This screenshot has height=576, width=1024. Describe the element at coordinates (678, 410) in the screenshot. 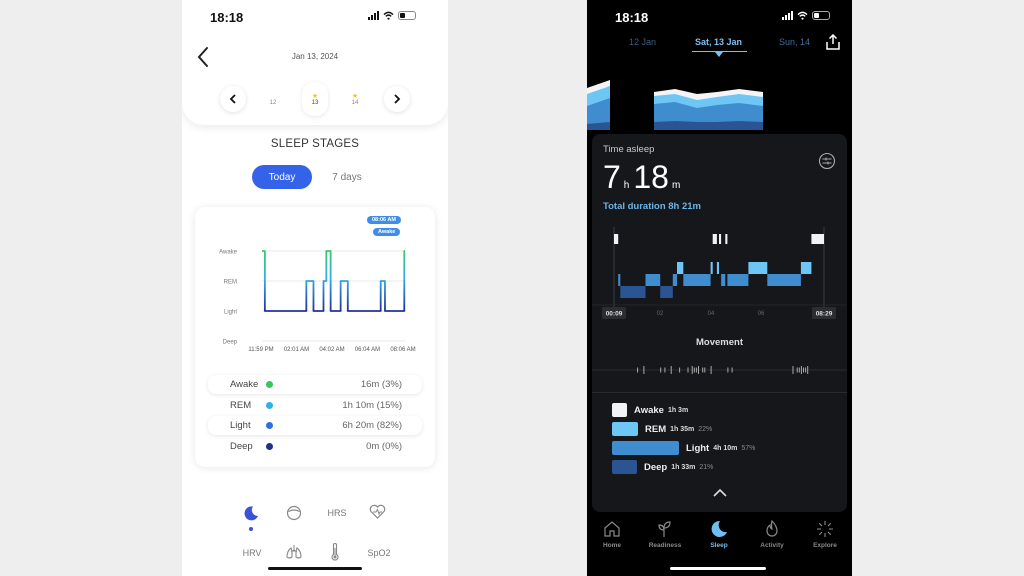

I see `stage-duration: 1h 3m` at that location.